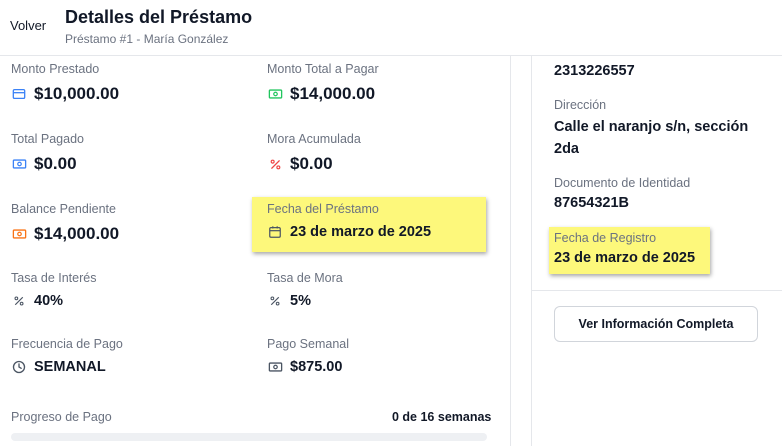 This screenshot has width=782, height=446. I want to click on value-documento: 87654321B, so click(591, 203).